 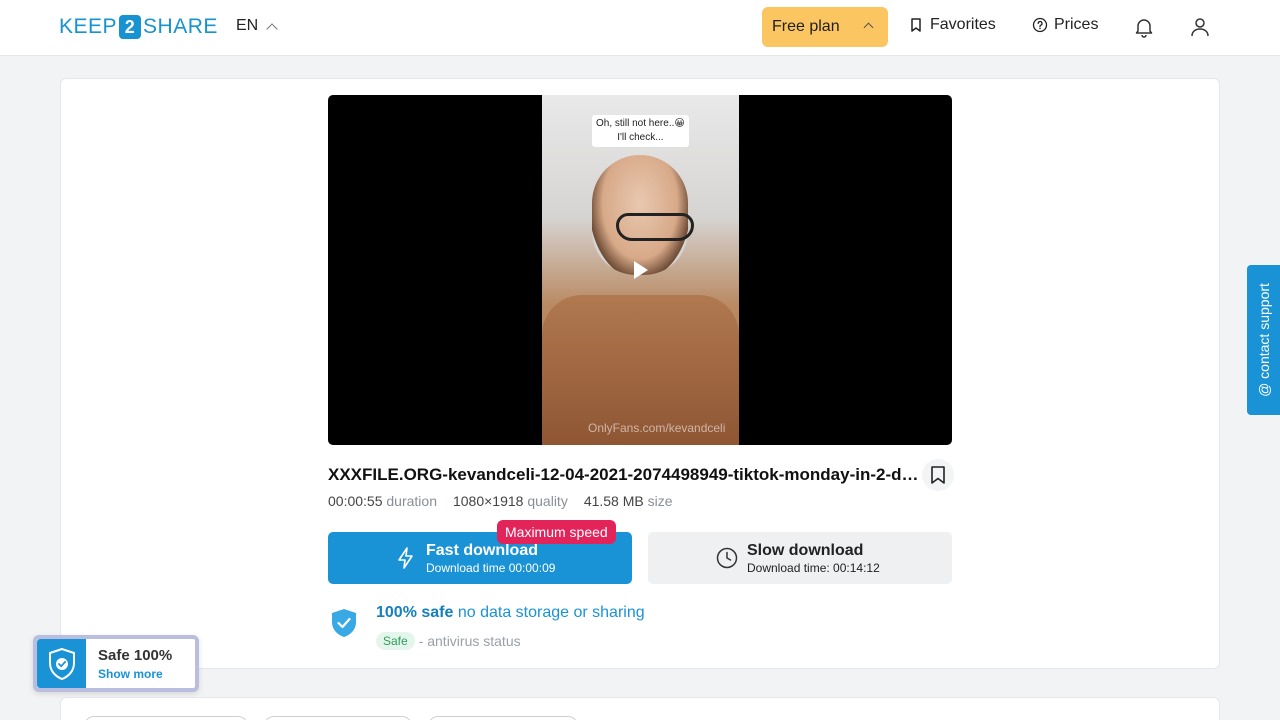 I want to click on fast-download-time: Download time 00:00:09, so click(x=491, y=568).